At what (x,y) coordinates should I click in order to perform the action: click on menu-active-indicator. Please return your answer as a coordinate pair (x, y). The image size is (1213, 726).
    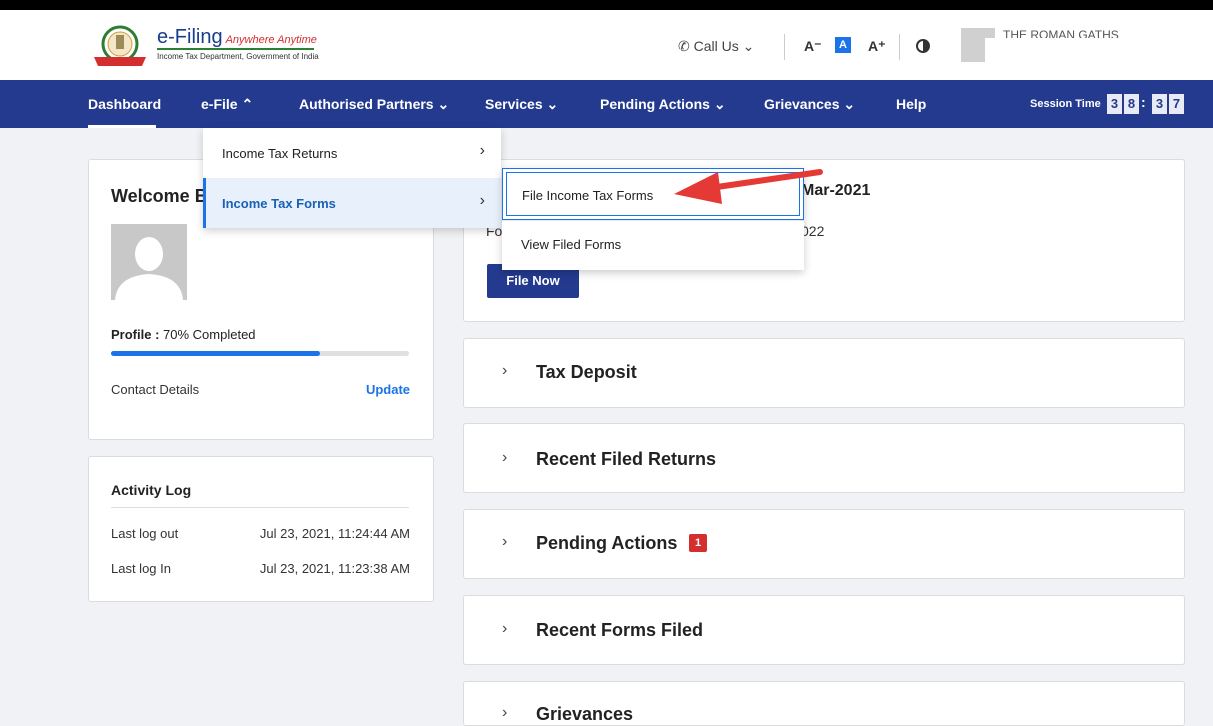
    Looking at the image, I should click on (204, 203).